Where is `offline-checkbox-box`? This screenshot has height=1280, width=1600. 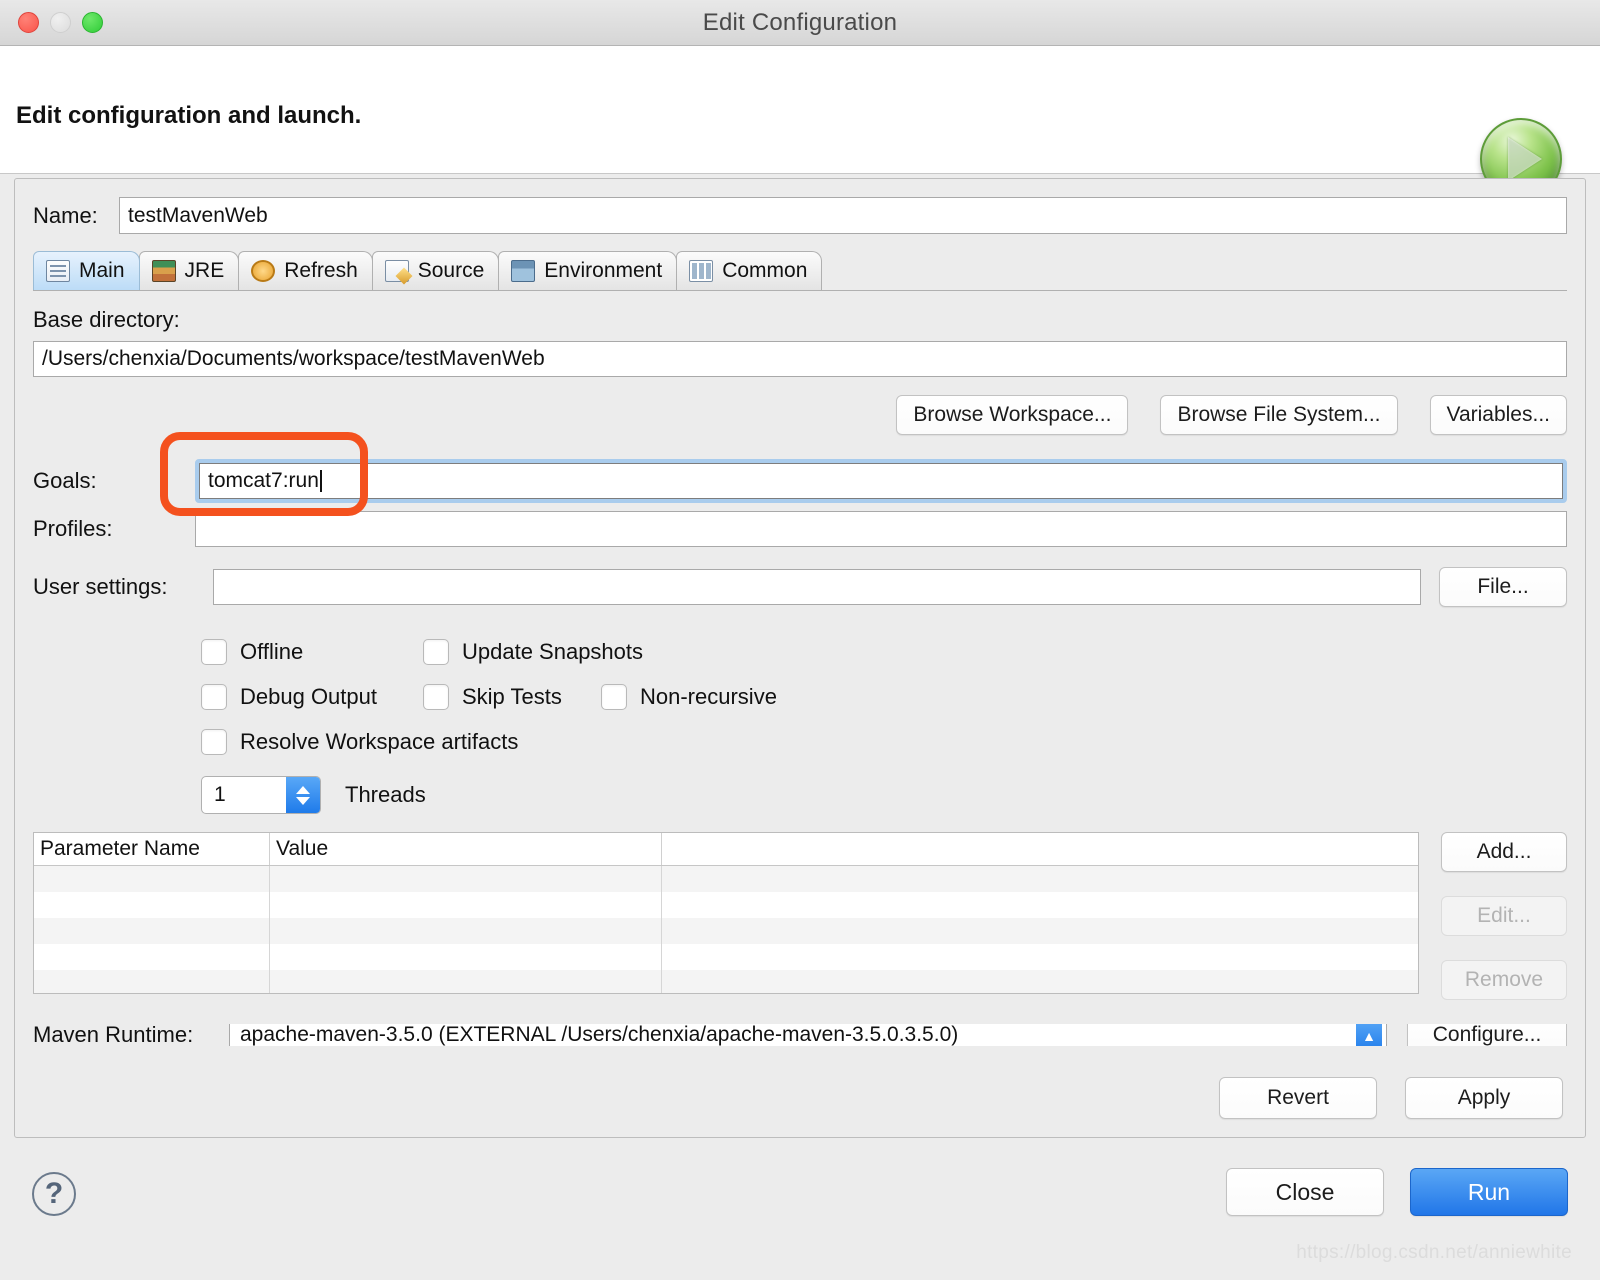 offline-checkbox-box is located at coordinates (214, 651).